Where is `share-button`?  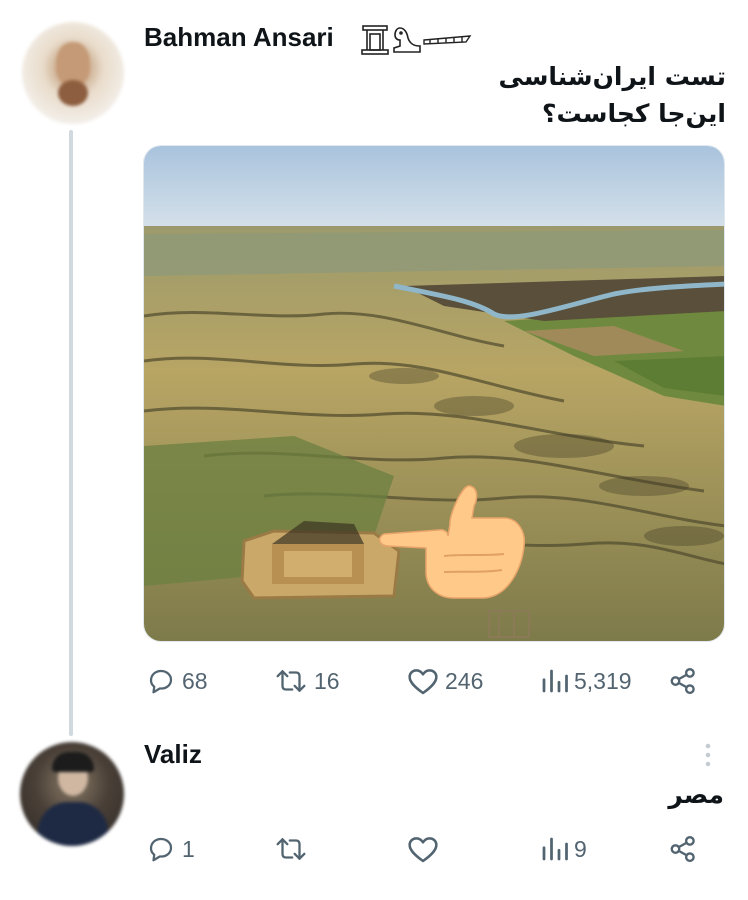
share-button is located at coordinates (683, 681).